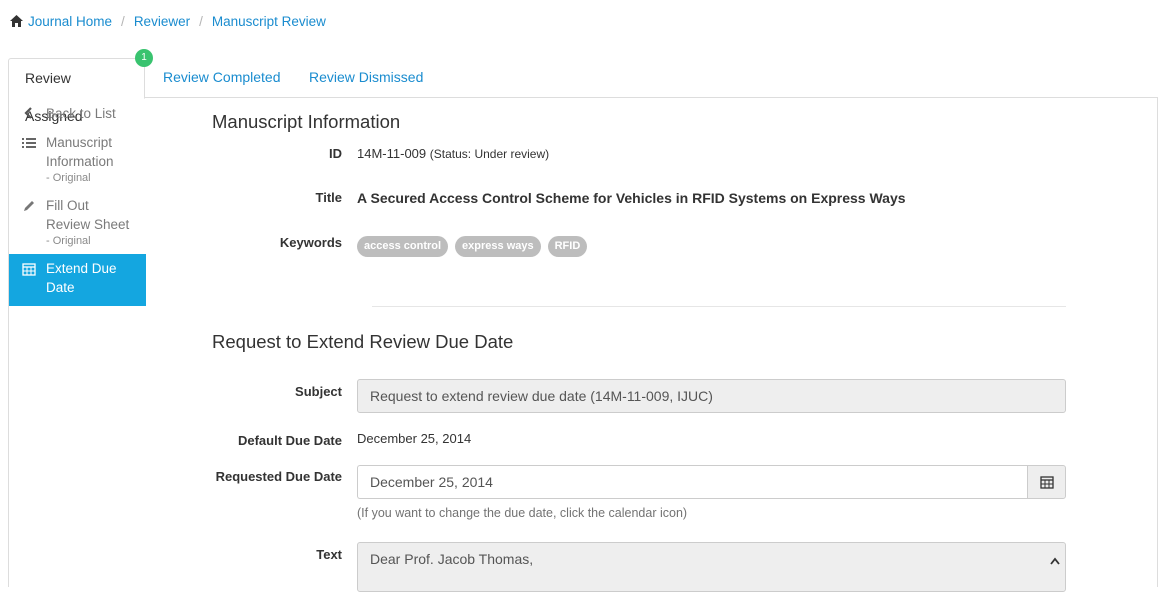 The height and width of the screenshot is (592, 1166). What do you see at coordinates (29, 206) in the screenshot?
I see `pencil-icon` at bounding box center [29, 206].